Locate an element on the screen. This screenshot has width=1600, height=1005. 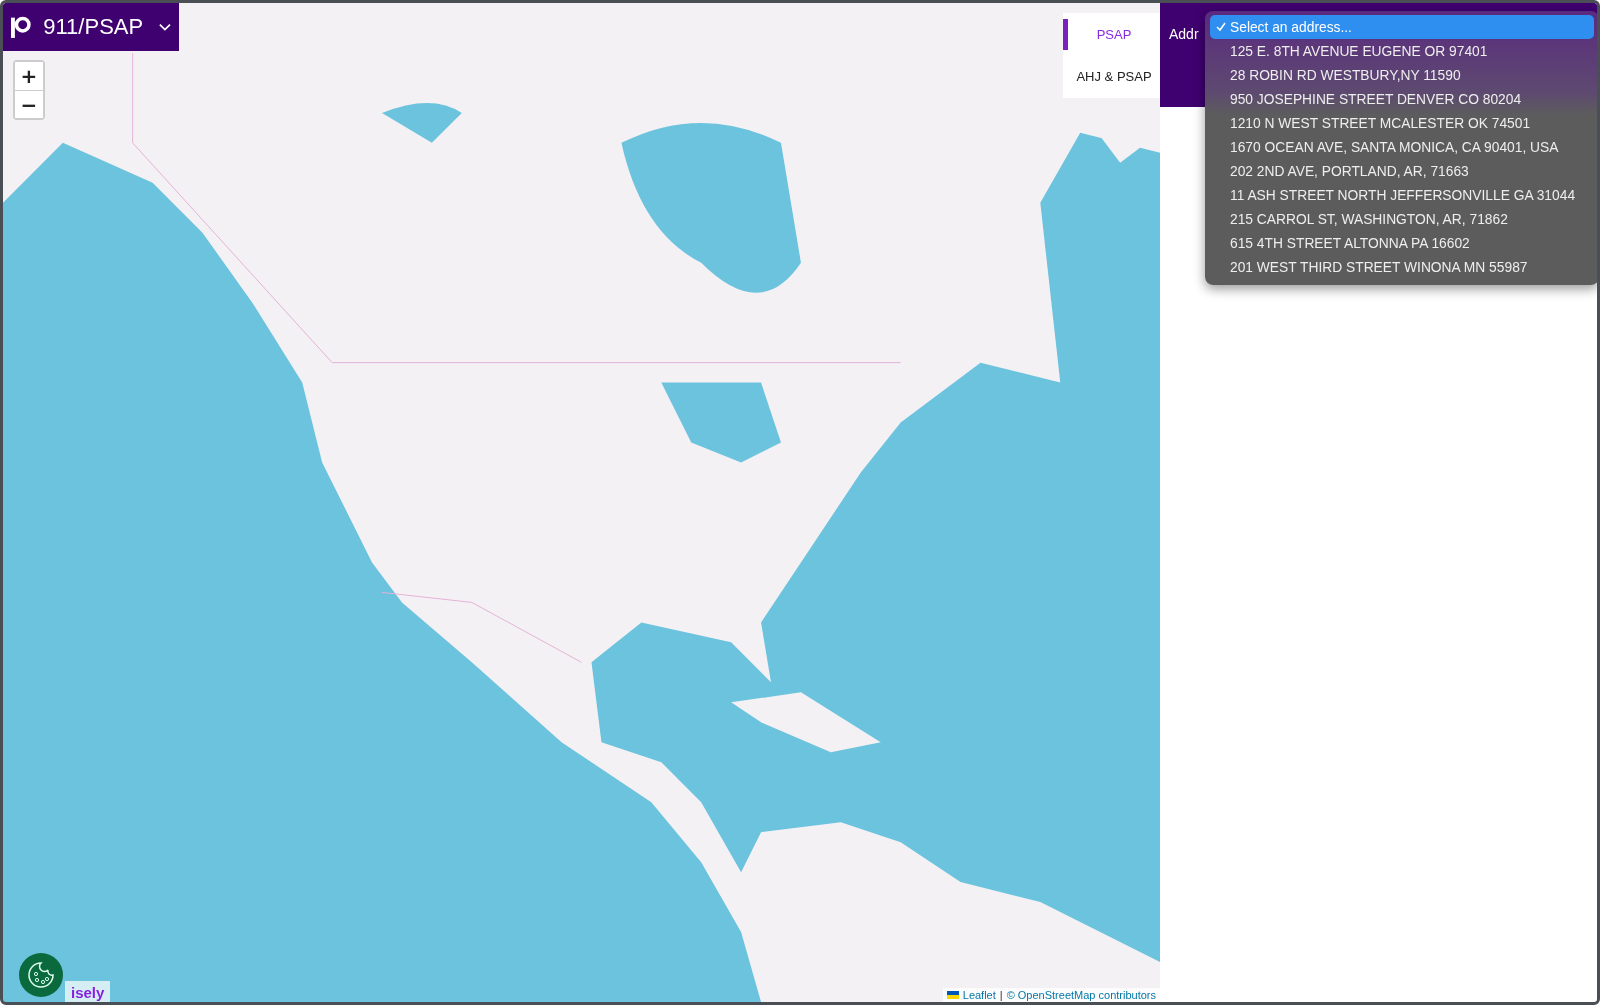
address-option: 202 2ND AVE, PORTLAND, AR, 71663 is located at coordinates (1402, 171).